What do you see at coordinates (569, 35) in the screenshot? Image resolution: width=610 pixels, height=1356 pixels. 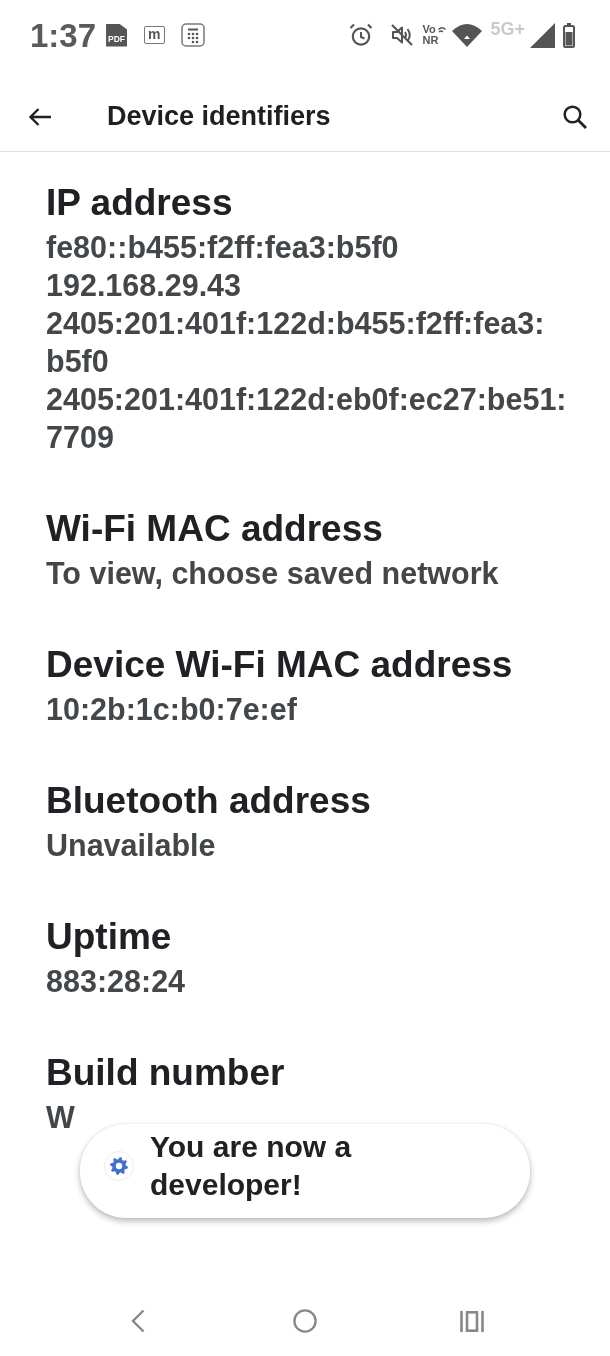 I see `battery-icon` at bounding box center [569, 35].